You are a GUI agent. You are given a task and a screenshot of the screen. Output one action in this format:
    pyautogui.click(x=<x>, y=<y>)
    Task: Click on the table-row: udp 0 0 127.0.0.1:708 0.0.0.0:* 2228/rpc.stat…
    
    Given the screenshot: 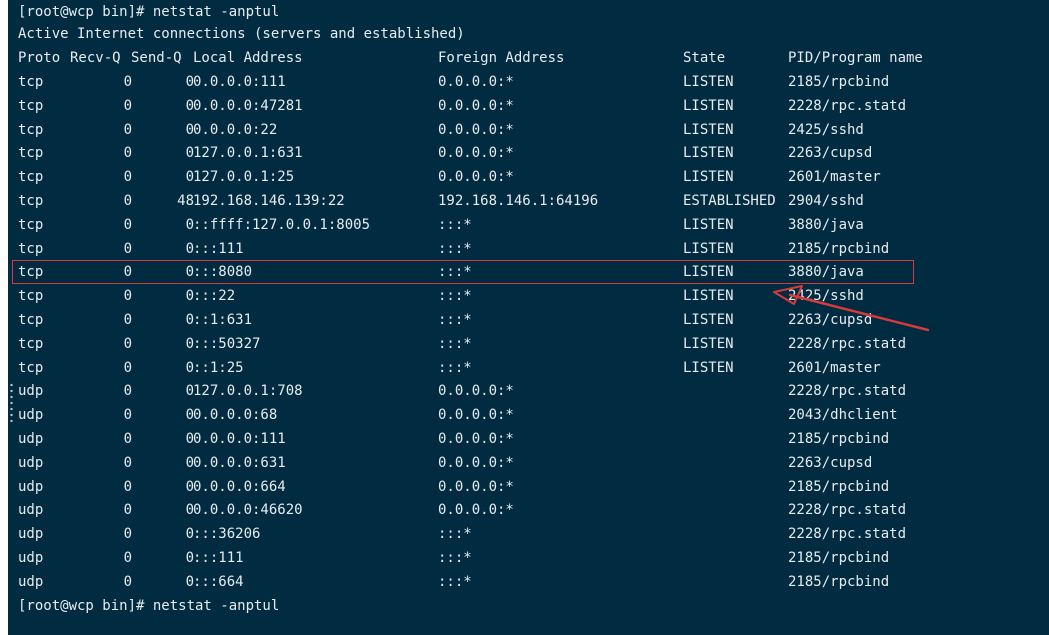 What is the action you would take?
    pyautogui.click(x=518, y=391)
    